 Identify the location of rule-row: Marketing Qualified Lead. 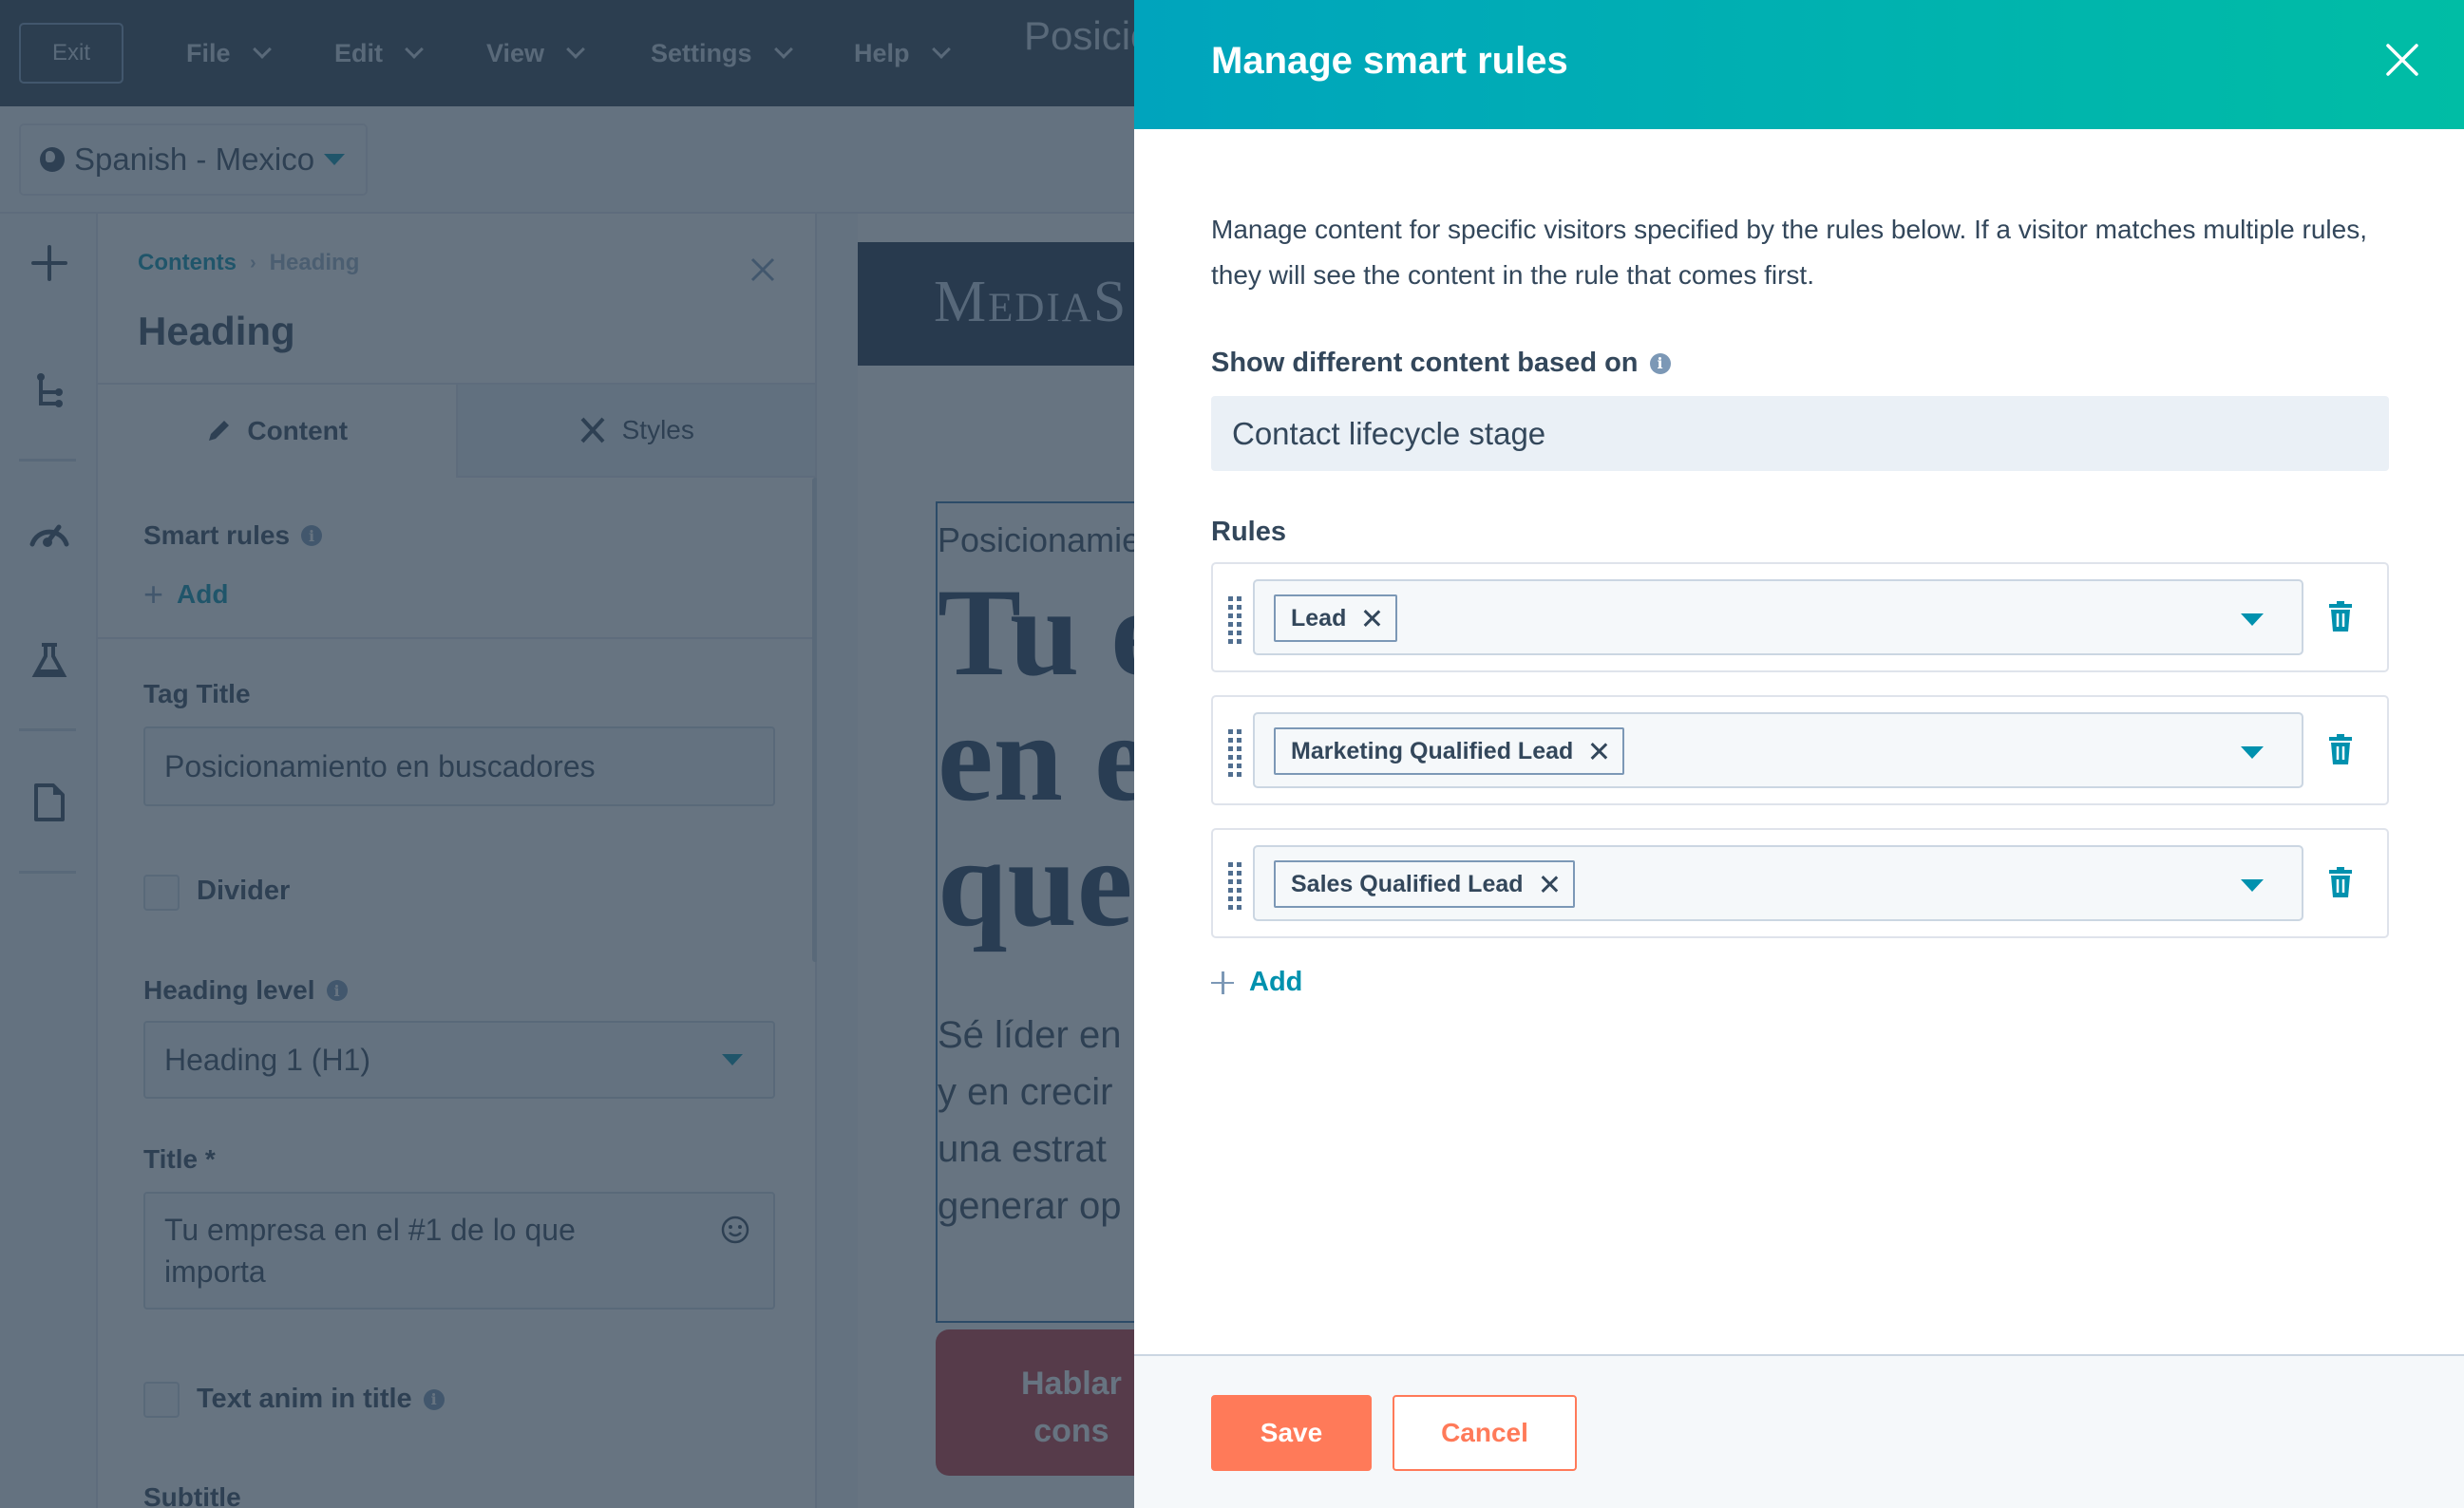
(1800, 750).